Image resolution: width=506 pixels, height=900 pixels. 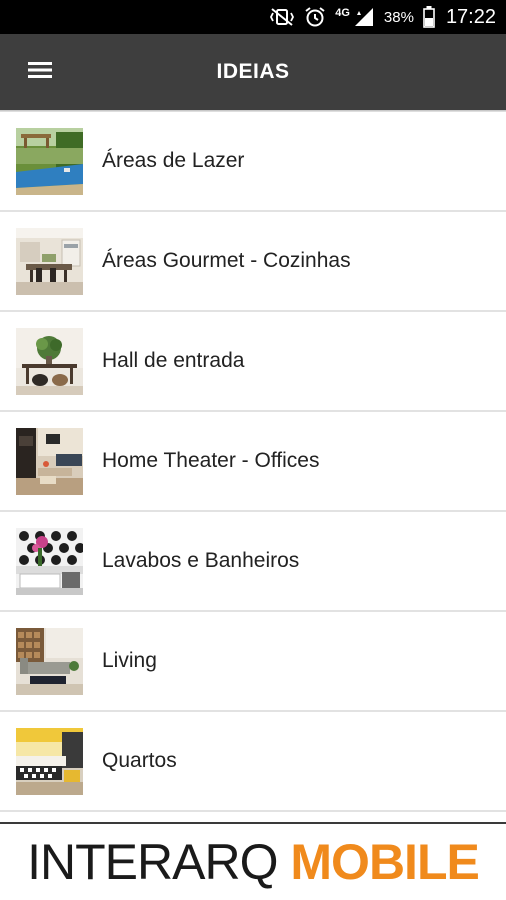 What do you see at coordinates (429, 17) in the screenshot?
I see `battery-icon` at bounding box center [429, 17].